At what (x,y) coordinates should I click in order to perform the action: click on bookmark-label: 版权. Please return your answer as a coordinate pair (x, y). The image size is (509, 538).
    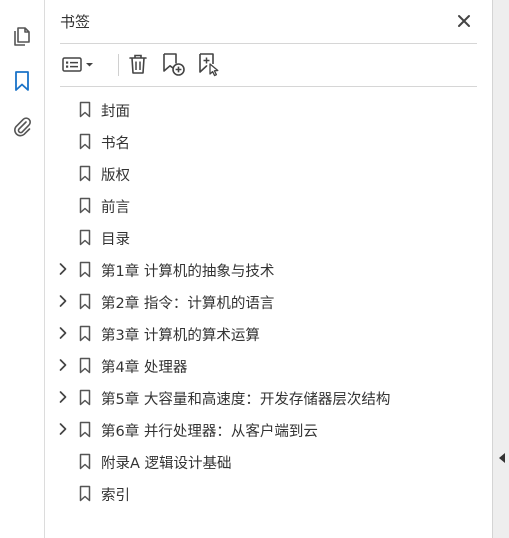
    Looking at the image, I should click on (115, 176).